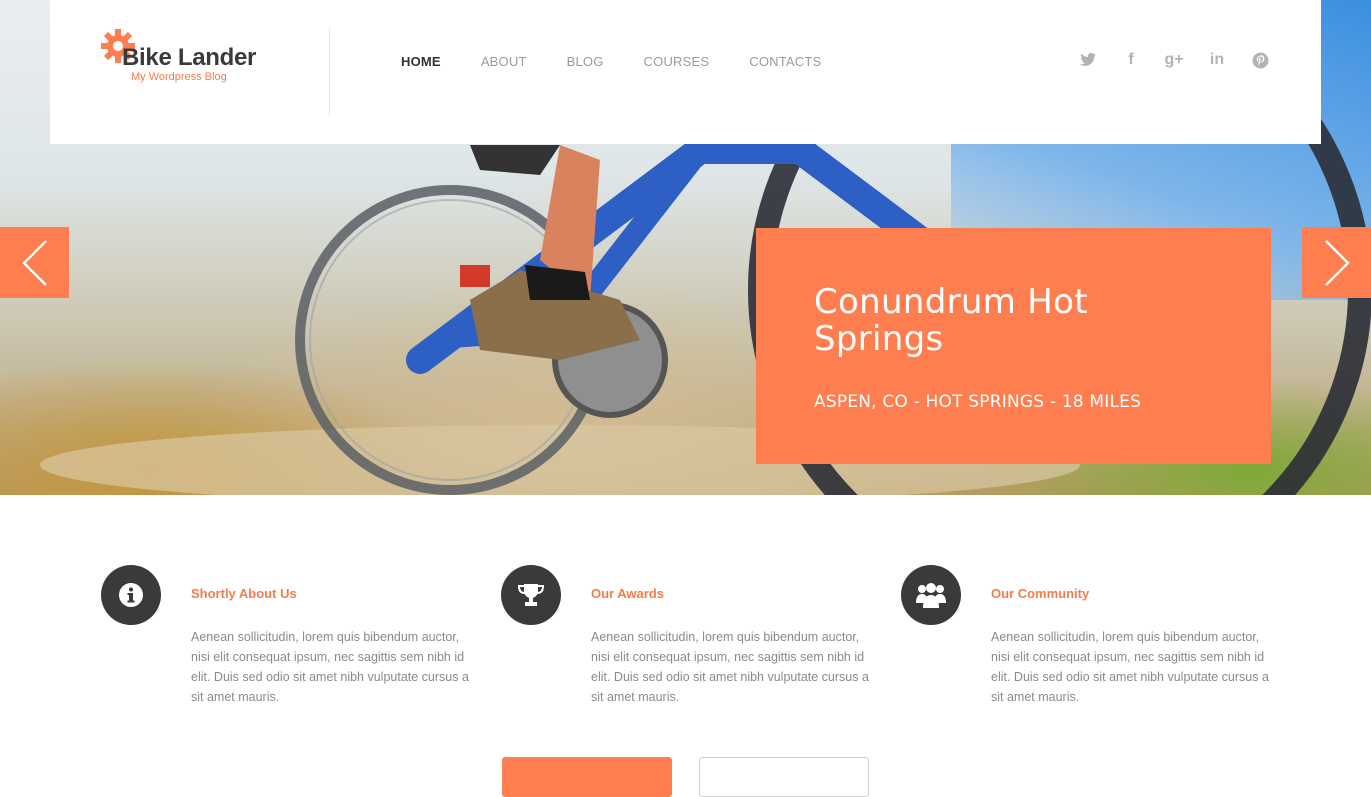 Image resolution: width=1371 pixels, height=797 pixels. What do you see at coordinates (1217, 60) in the screenshot?
I see `linkedin-icon: in` at bounding box center [1217, 60].